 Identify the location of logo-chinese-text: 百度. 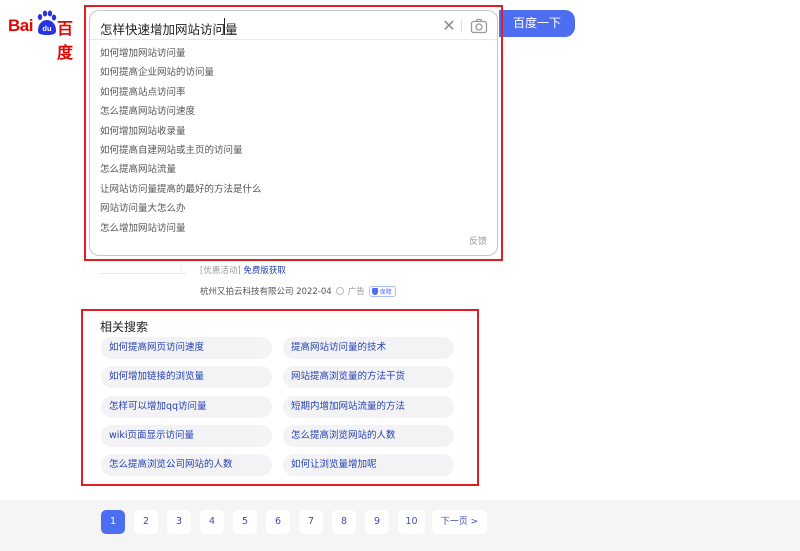
(65, 40).